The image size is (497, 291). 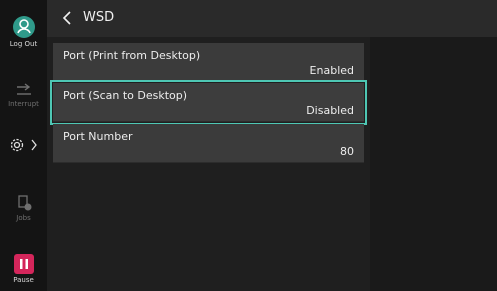 What do you see at coordinates (208, 62) in the screenshot?
I see `setting-row-print-from-desktop: Port (Print from Desktop) Enabled` at bounding box center [208, 62].